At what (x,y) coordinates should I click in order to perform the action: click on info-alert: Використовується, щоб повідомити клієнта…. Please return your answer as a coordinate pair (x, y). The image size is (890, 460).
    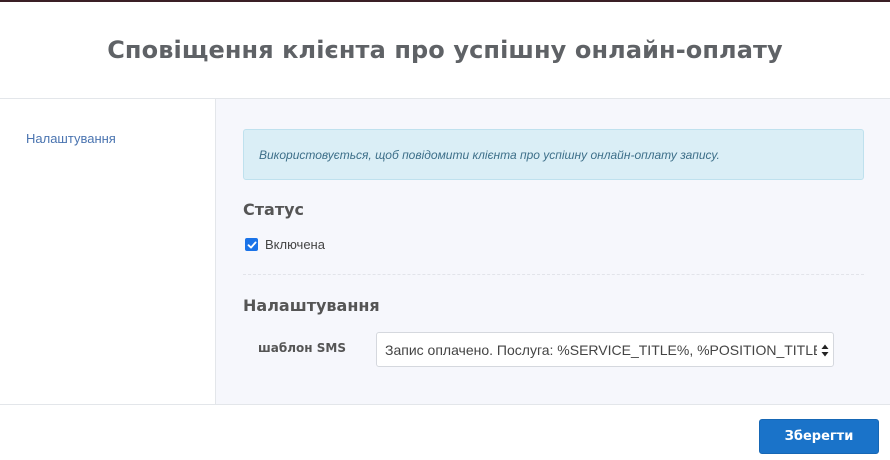
    Looking at the image, I should click on (553, 154).